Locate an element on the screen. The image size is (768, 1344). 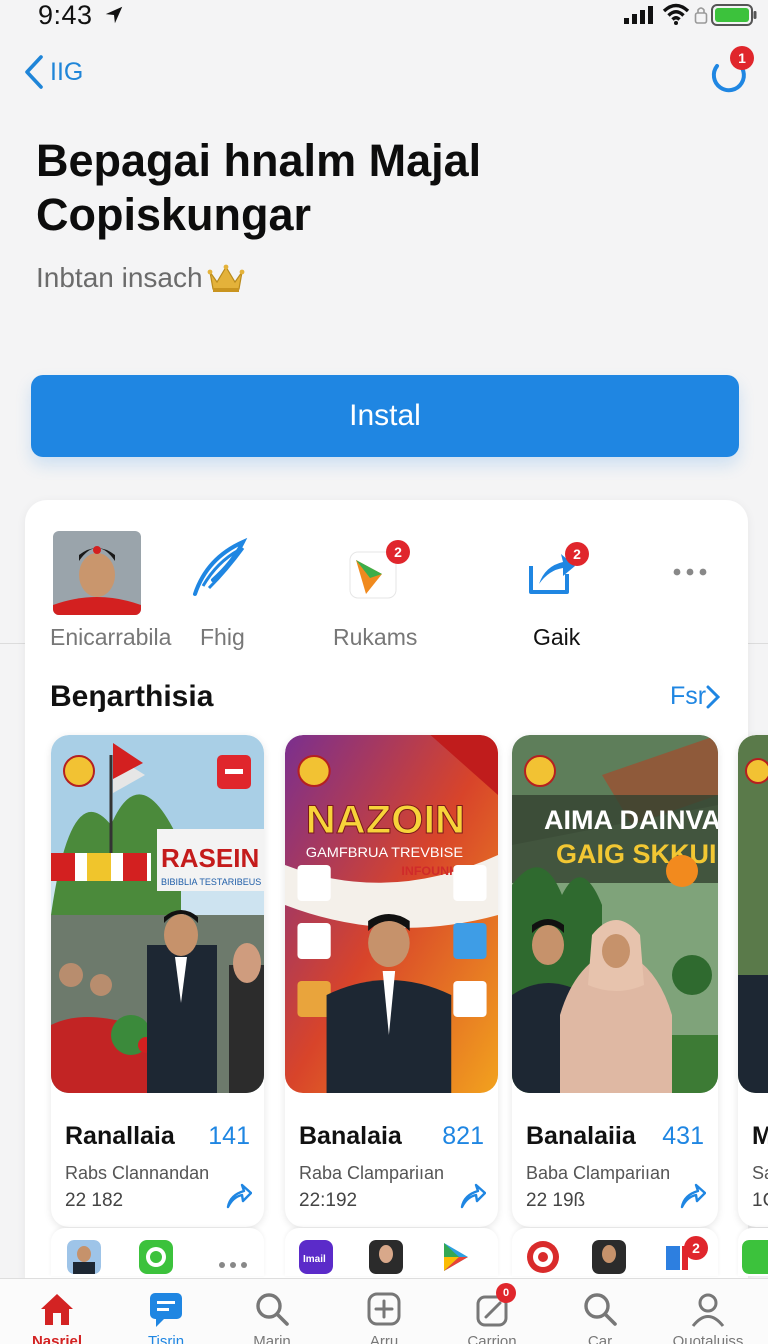
tab-compose: 0 Carrion is located at coordinates (492, 1313).